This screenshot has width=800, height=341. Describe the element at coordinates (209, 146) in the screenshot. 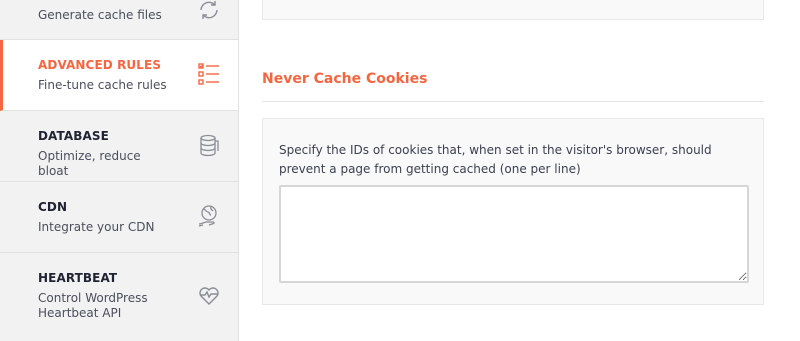

I see `database-icon` at that location.